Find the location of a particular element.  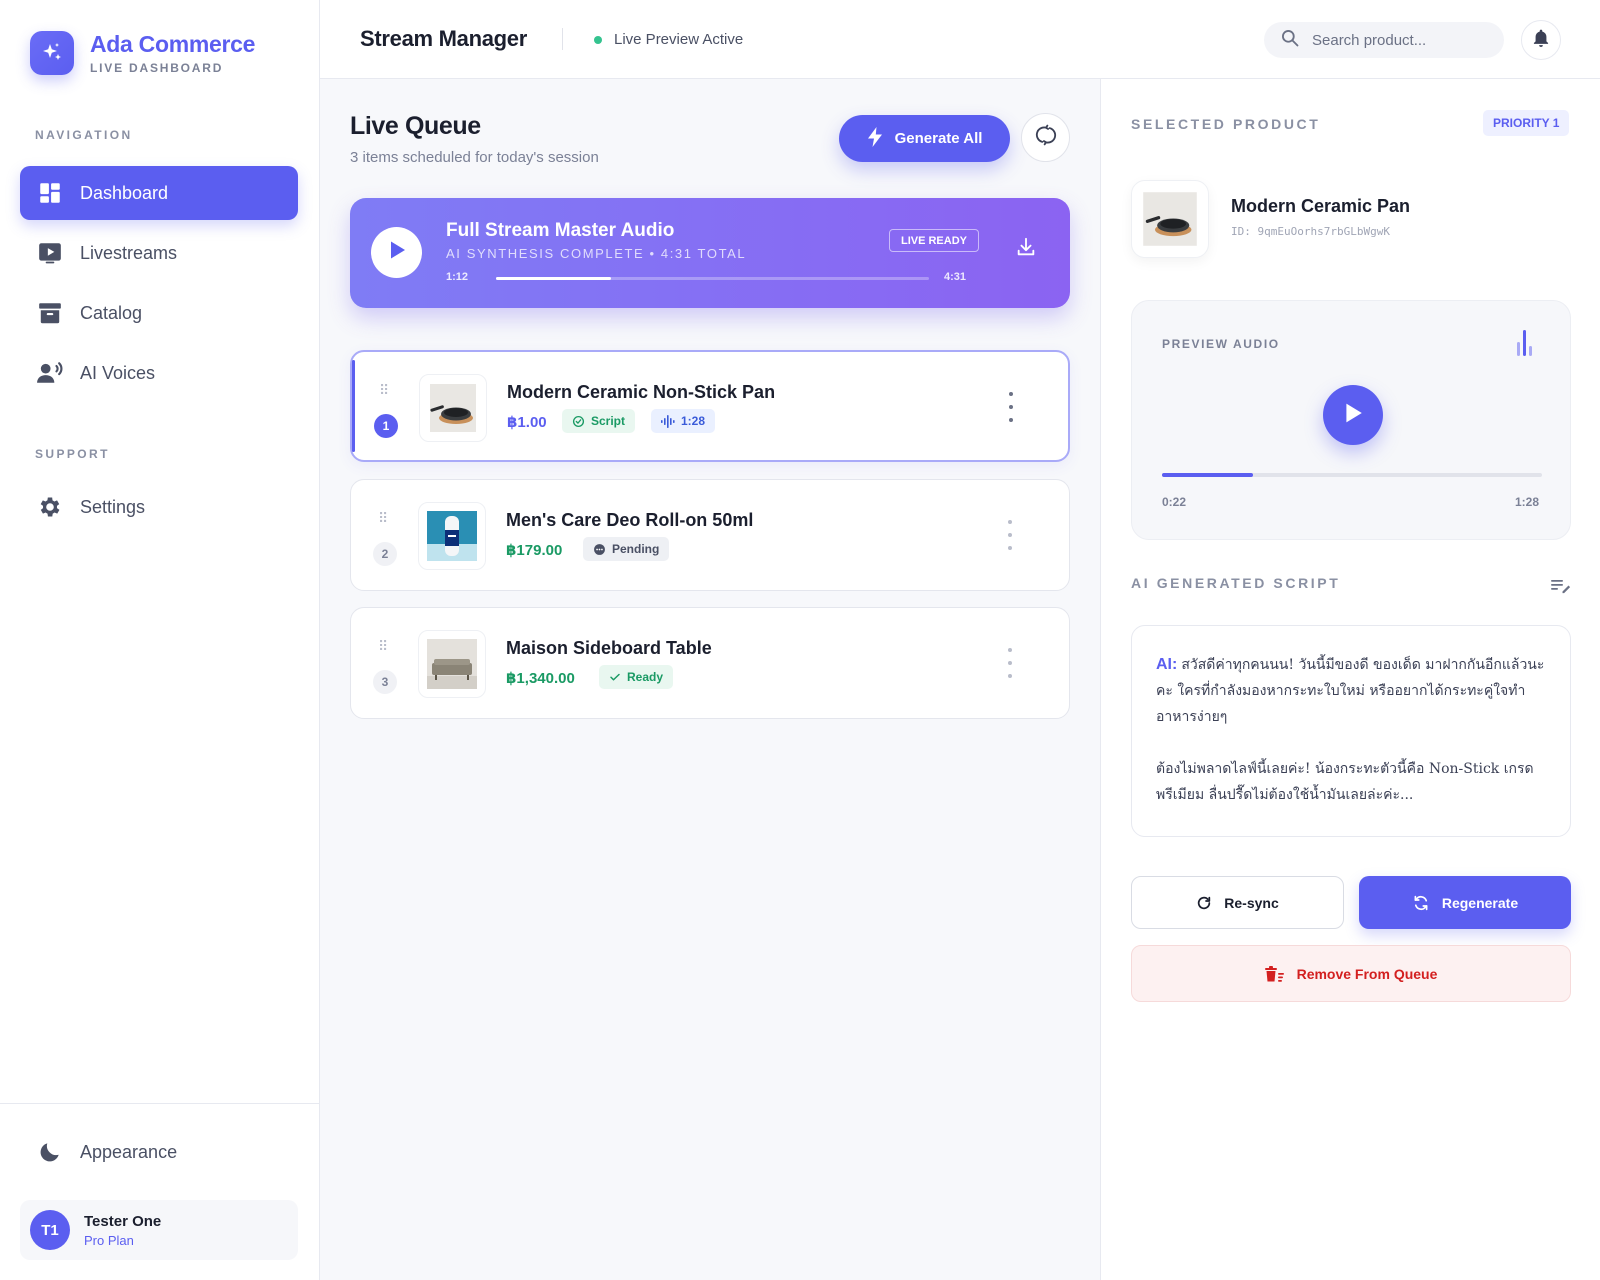

dots-circle-icon is located at coordinates (599, 549).